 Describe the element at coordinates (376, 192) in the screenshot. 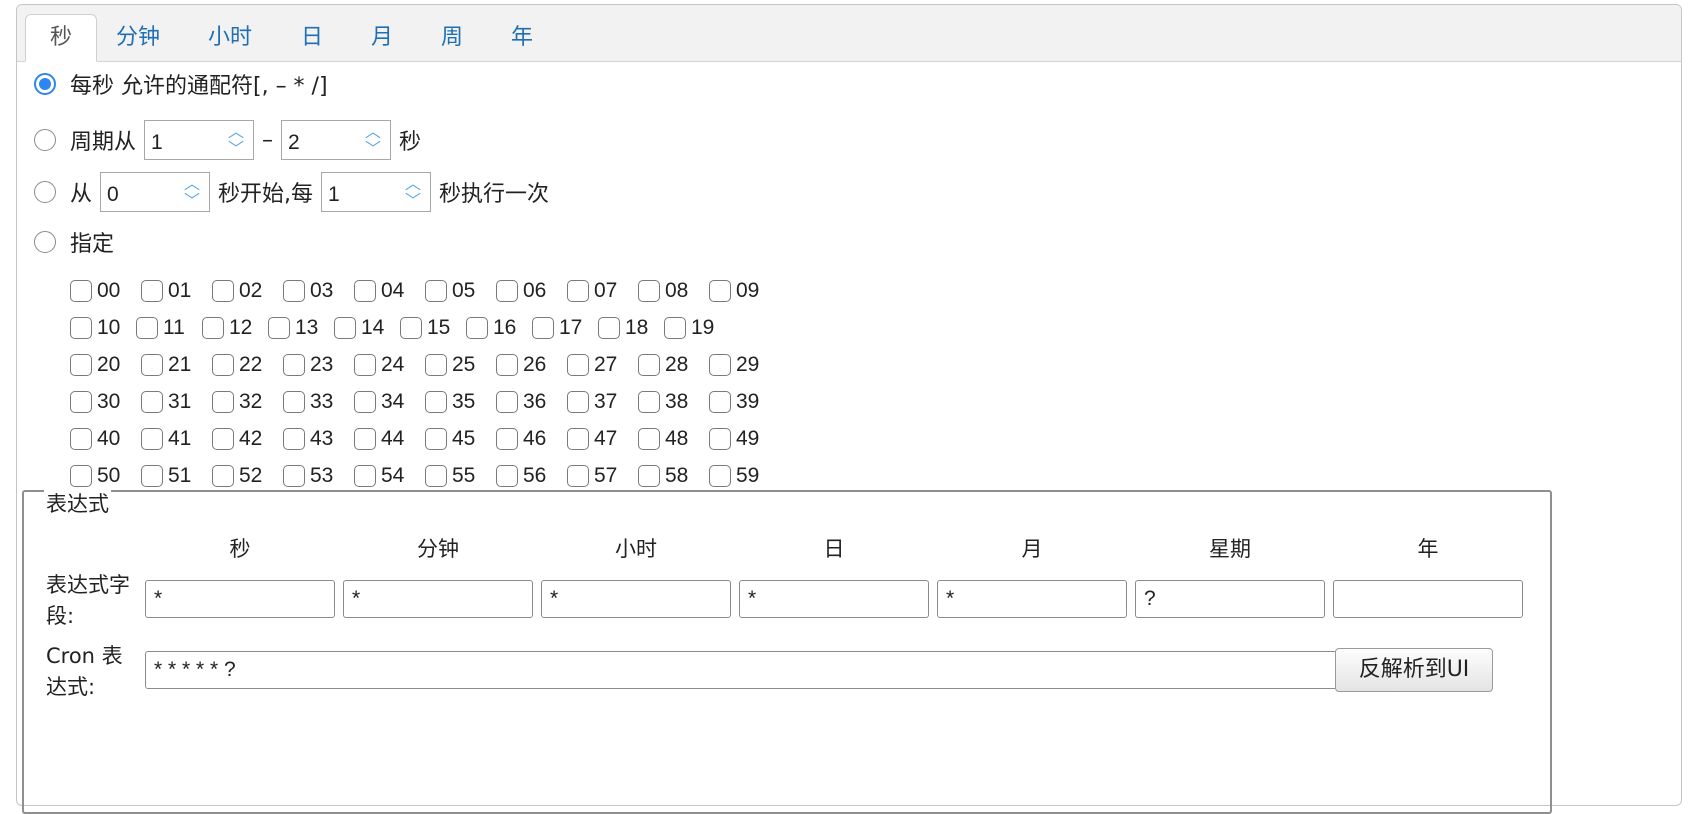

I see `every-interval-stepper: 1 ︿ ﹀` at that location.